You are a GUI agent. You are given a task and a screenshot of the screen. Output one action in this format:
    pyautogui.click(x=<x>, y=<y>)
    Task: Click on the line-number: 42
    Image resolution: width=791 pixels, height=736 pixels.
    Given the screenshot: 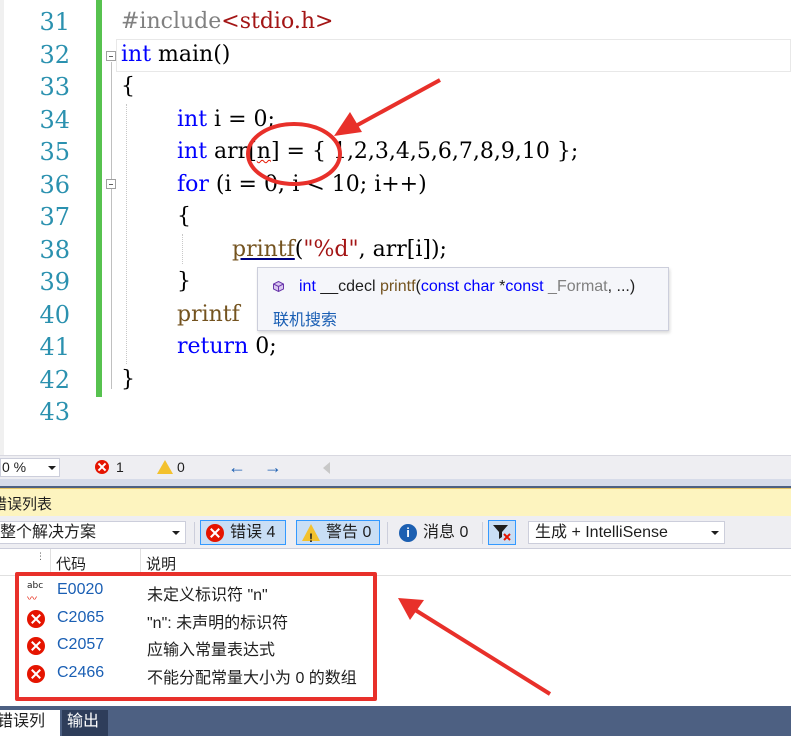 What is the action you would take?
    pyautogui.click(x=54, y=380)
    